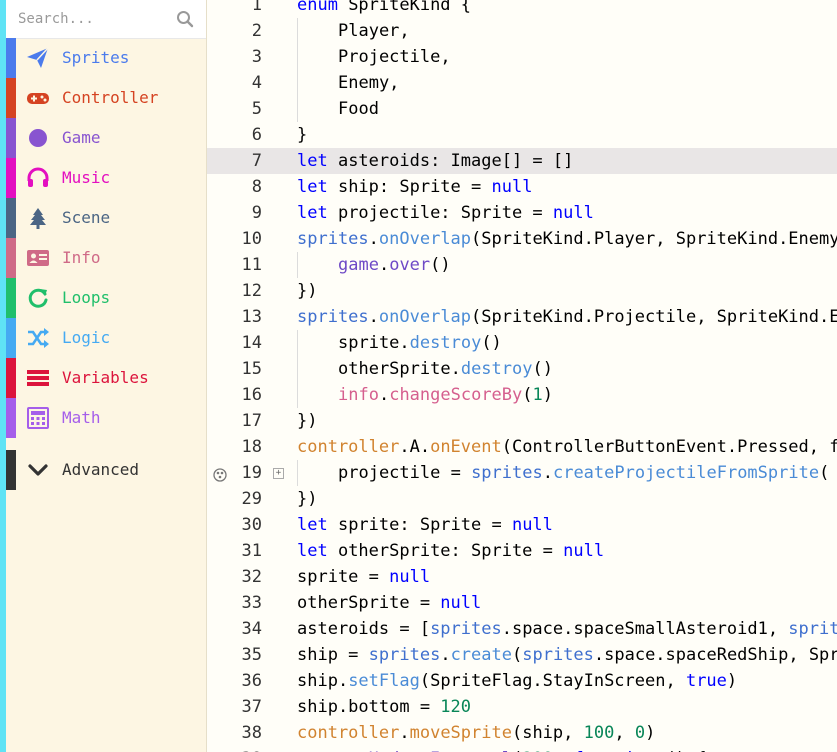 This screenshot has height=752, width=837. I want to click on line-number: 4, so click(256, 83).